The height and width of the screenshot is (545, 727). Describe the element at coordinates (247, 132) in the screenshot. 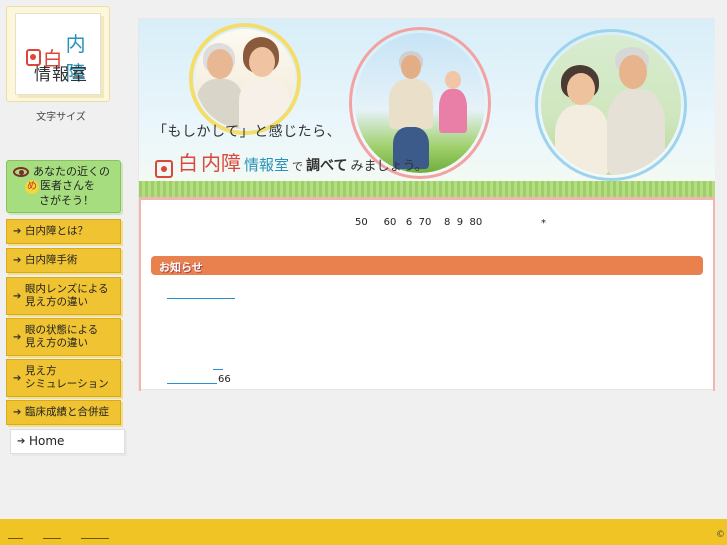

I see `banner-catch-line1: 「もしかして」と感じたら、` at that location.